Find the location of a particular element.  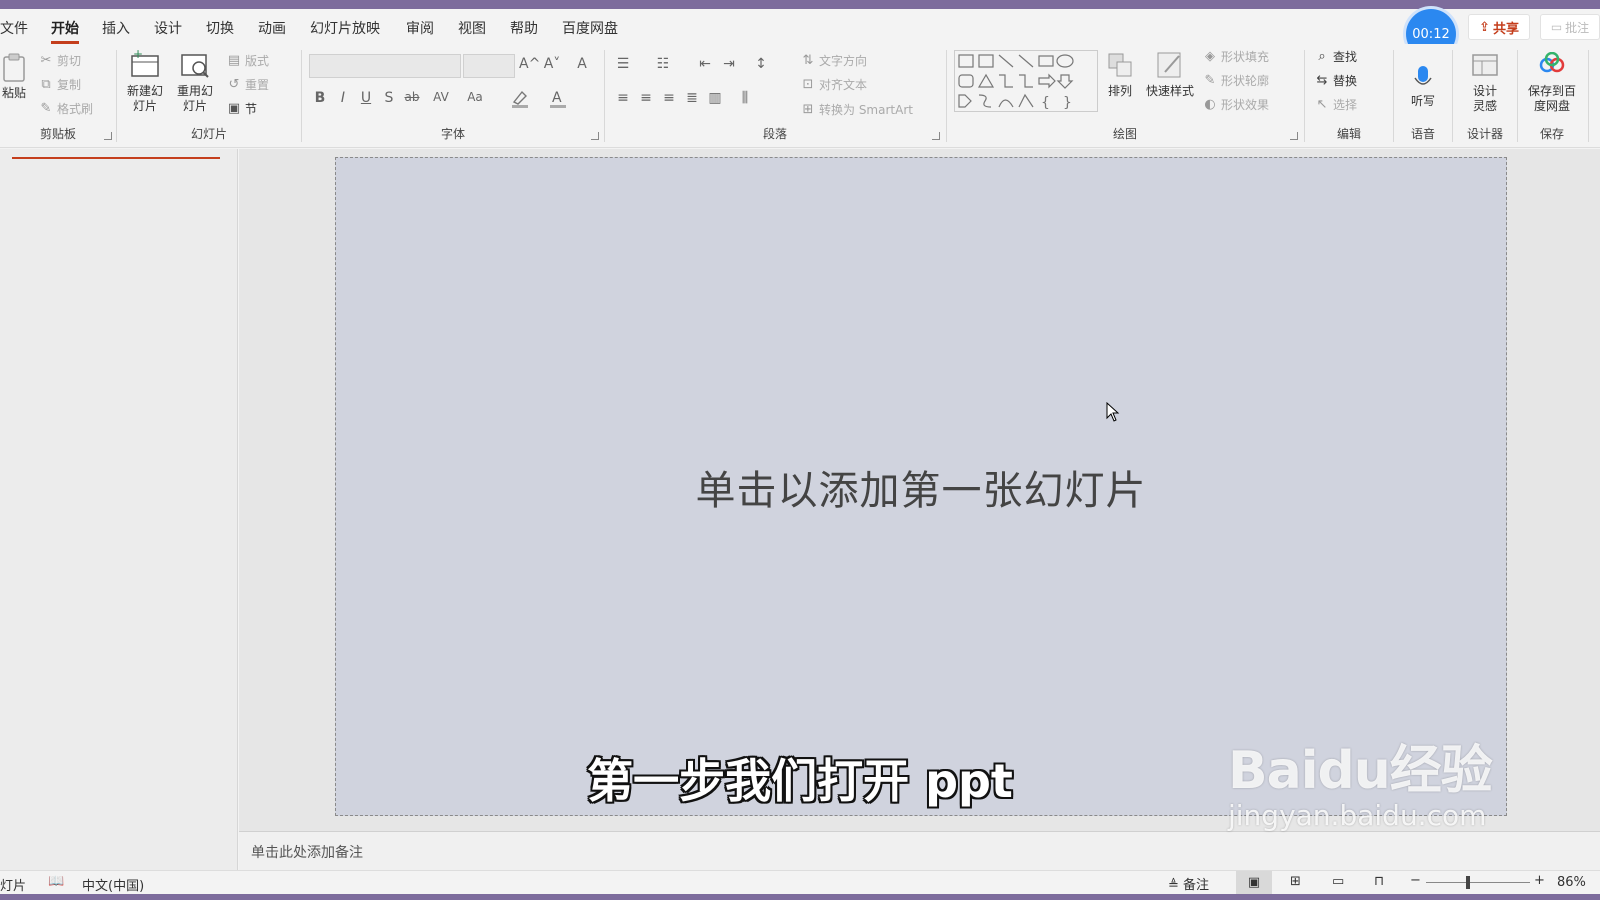

font-size-select is located at coordinates (489, 66).